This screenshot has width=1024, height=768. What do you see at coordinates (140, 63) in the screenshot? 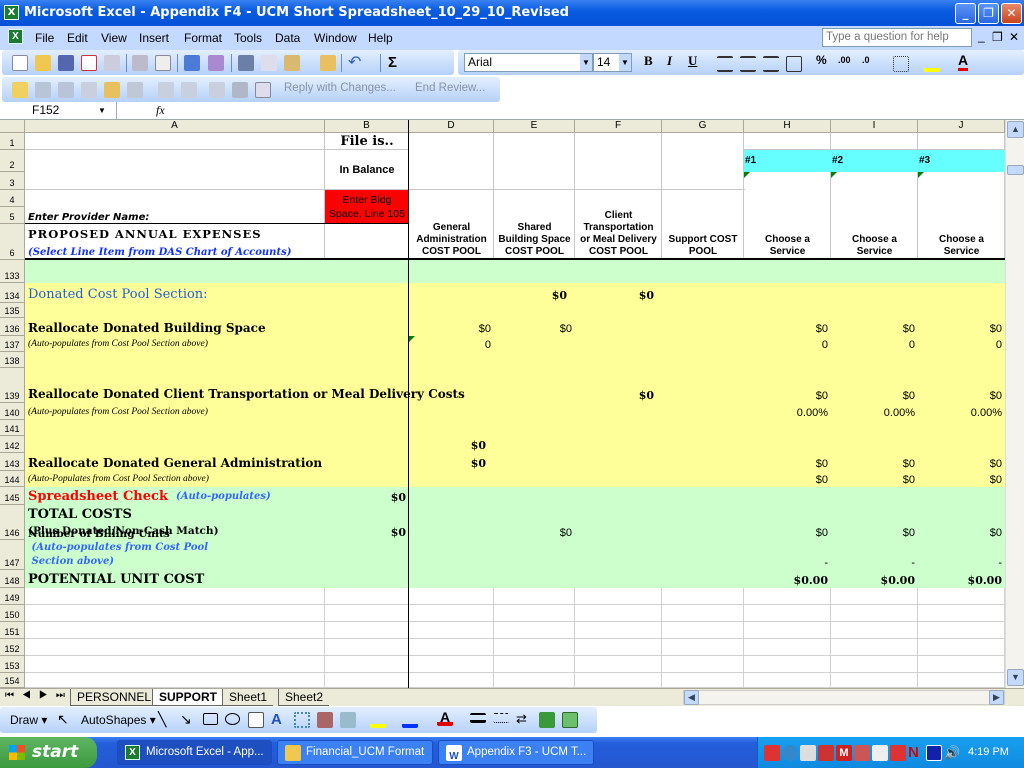
I see `print-icon` at bounding box center [140, 63].